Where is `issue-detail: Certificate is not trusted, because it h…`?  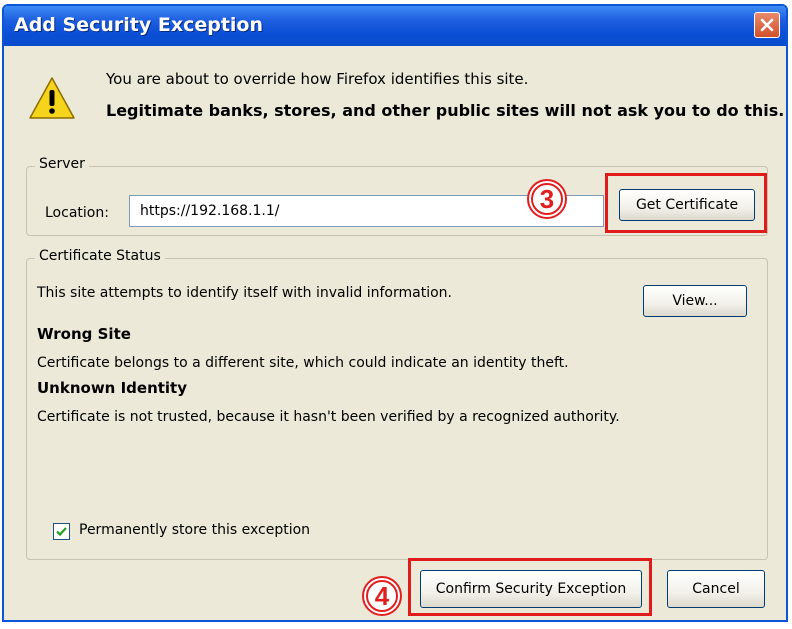 issue-detail: Certificate is not trusted, because it h… is located at coordinates (328, 417).